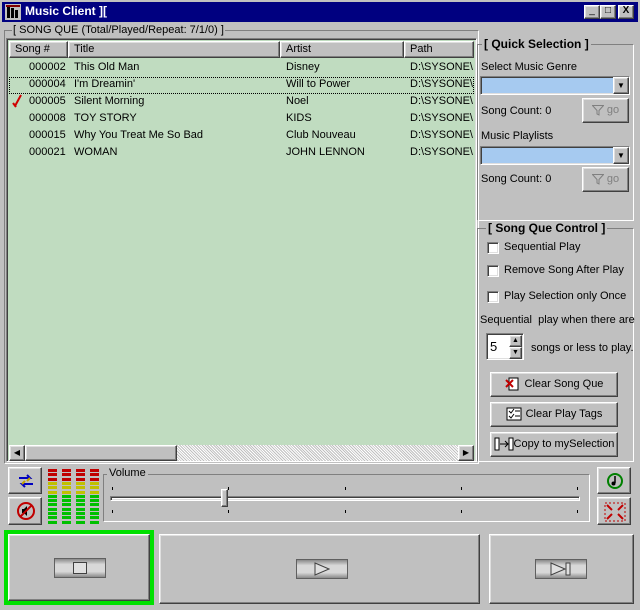  Describe the element at coordinates (47, 101) in the screenshot. I see `cell-num: 000005` at that location.